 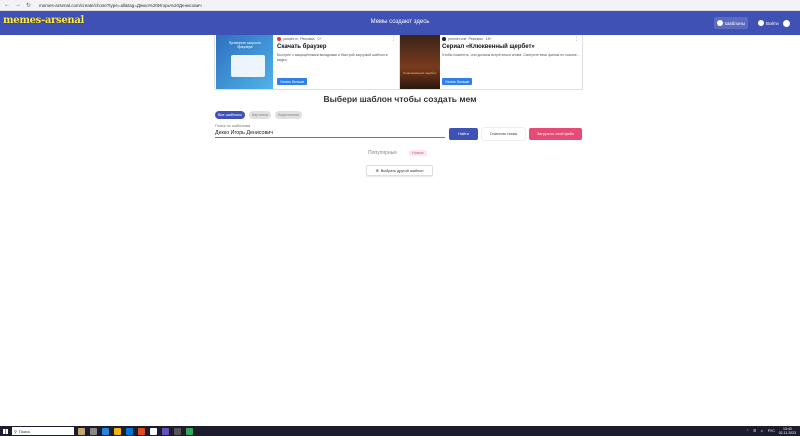 I want to click on tab-popular: Популярные, so click(x=382, y=153).